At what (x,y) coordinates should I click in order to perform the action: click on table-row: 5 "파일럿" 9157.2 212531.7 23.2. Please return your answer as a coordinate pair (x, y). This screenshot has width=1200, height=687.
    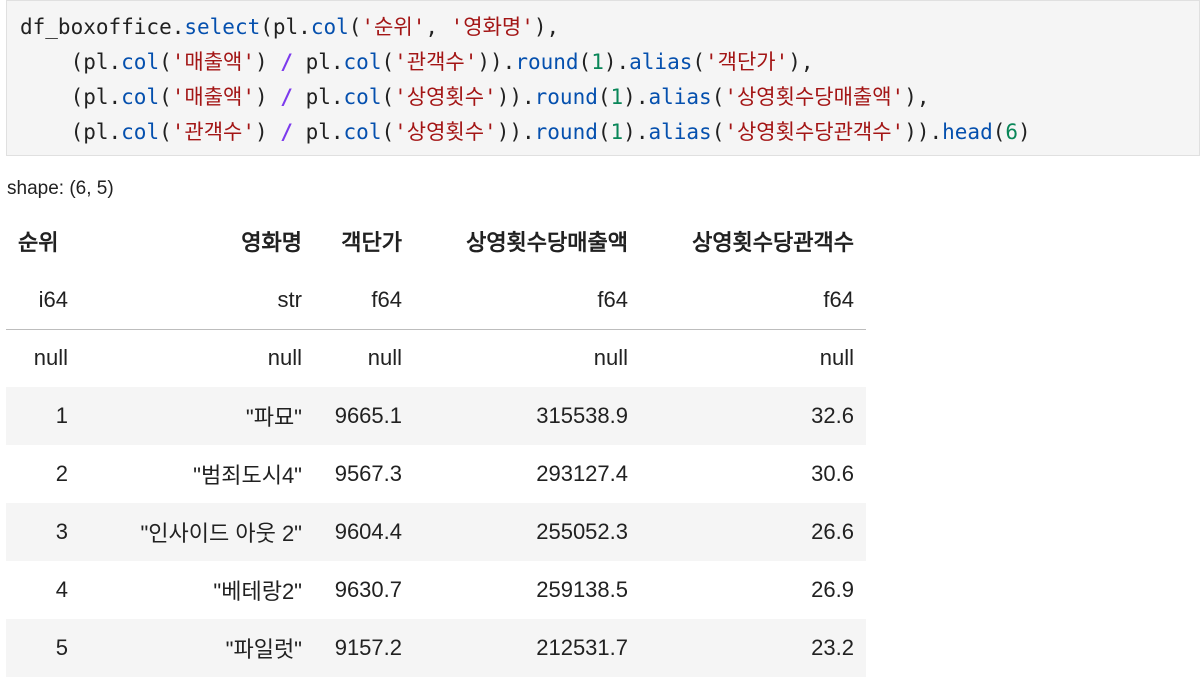
    Looking at the image, I should click on (436, 648).